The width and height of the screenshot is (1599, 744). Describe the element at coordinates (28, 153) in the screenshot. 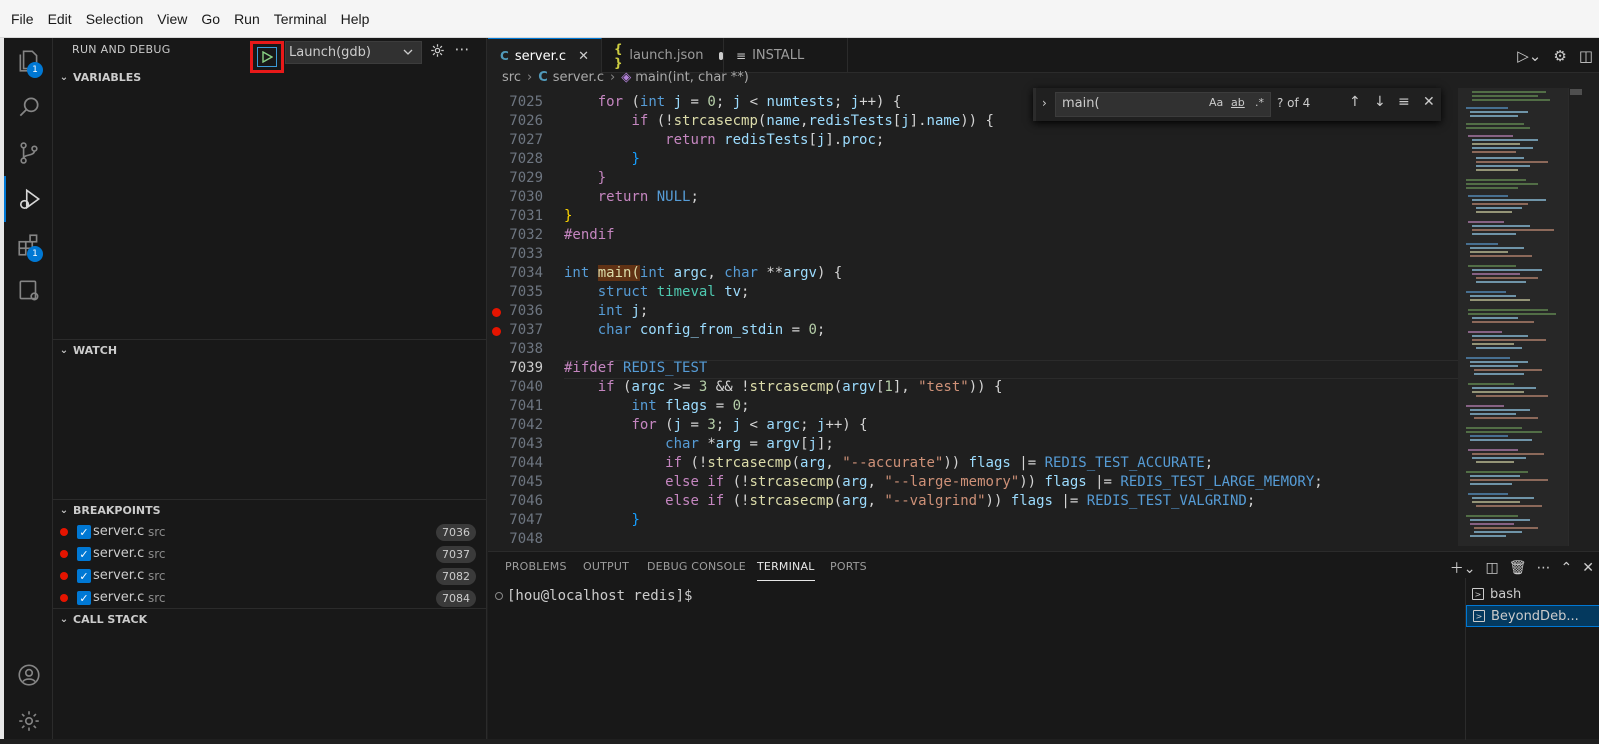

I see `activity-source-control` at that location.